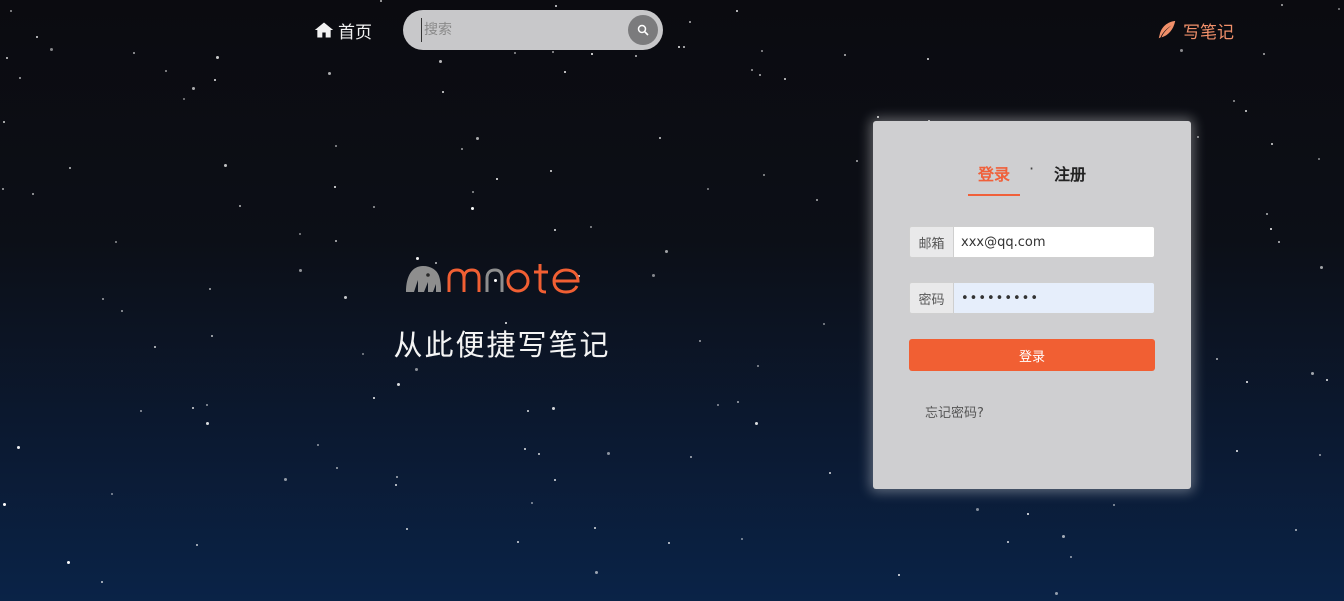  What do you see at coordinates (1070, 173) in the screenshot?
I see `tab-register: 注册` at bounding box center [1070, 173].